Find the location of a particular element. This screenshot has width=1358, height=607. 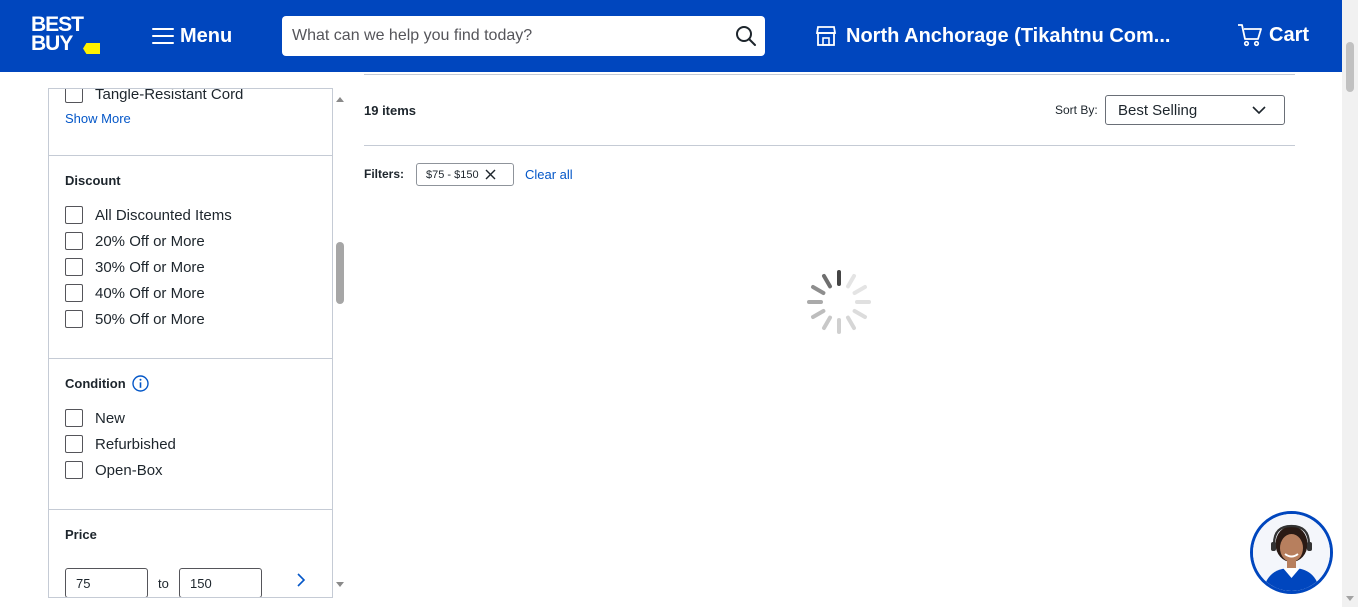

filter-option-label: Tangle-Resistant Cord is located at coordinates (169, 95).